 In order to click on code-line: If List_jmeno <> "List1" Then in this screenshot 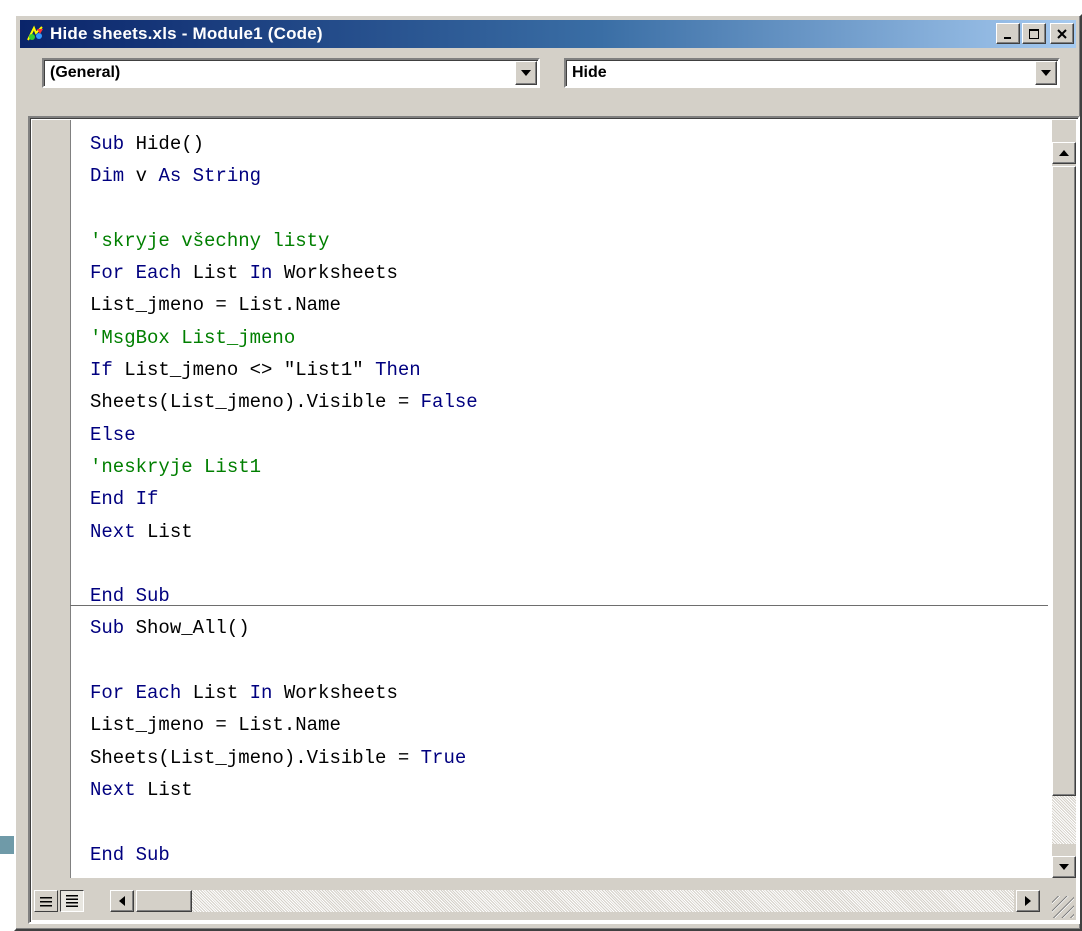, I will do `click(565, 370)`.